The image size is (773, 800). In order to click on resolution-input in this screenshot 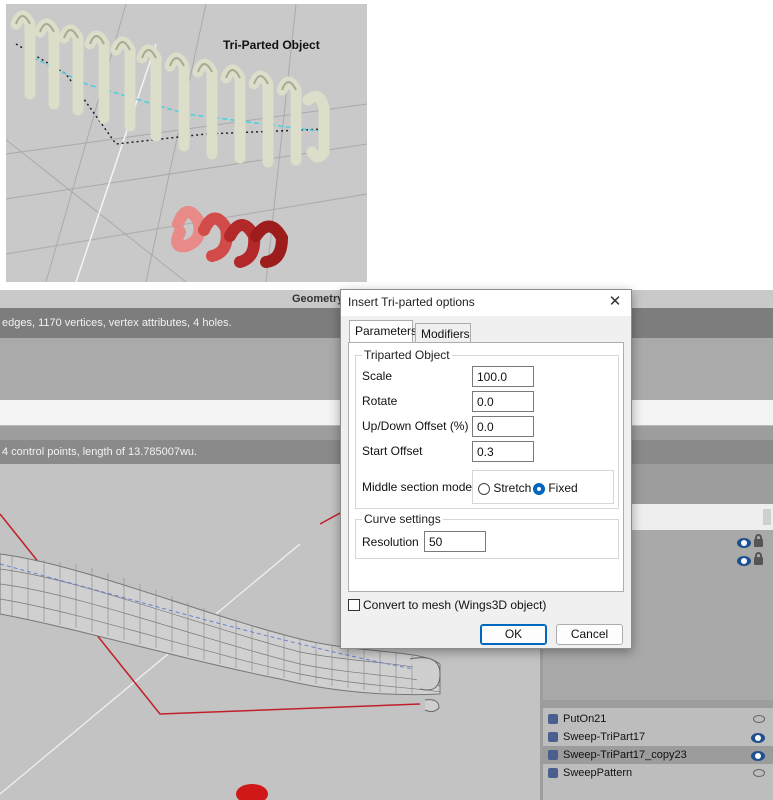, I will do `click(455, 541)`.